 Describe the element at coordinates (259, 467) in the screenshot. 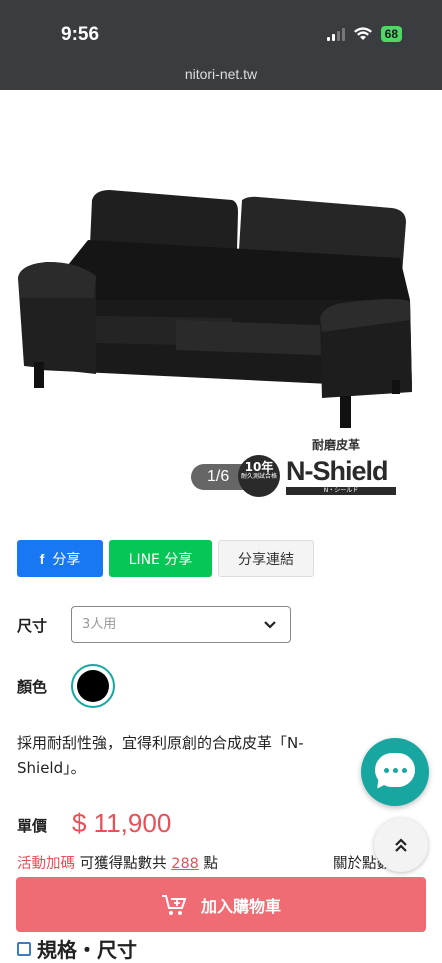

I see `durability-badge-main: 10年` at that location.